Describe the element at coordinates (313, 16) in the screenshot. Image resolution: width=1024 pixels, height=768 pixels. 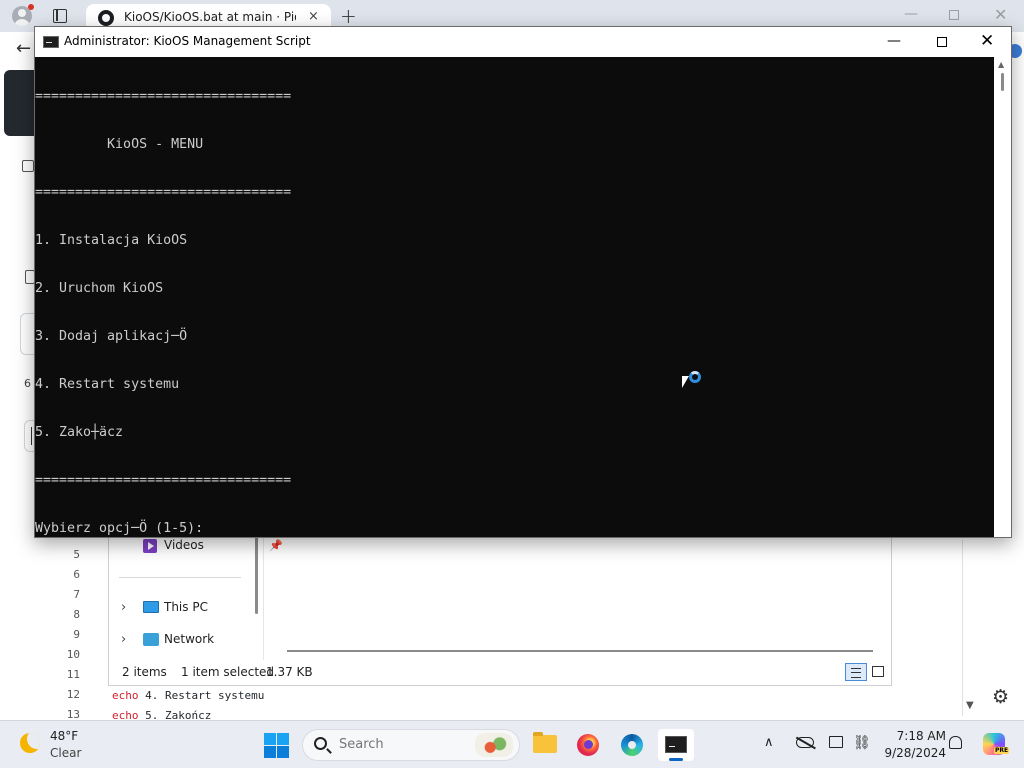
I see `tab-close-icon: ×` at that location.